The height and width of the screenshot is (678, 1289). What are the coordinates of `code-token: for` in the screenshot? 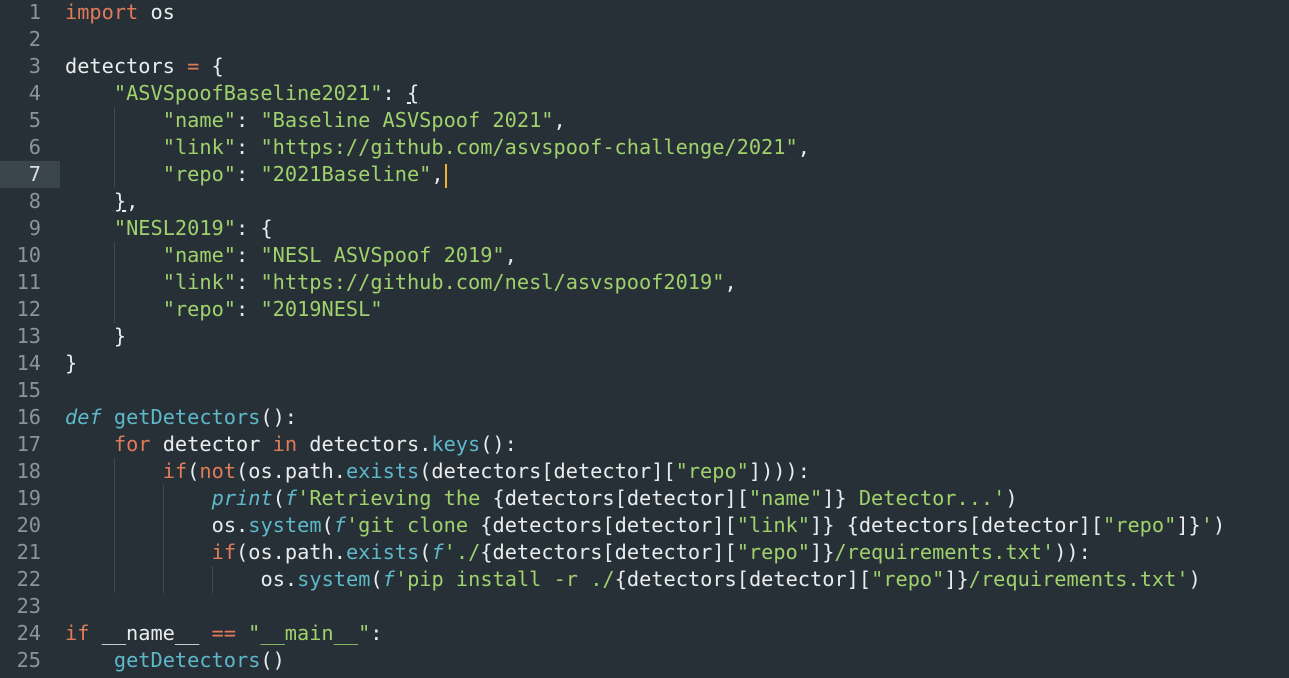 It's located at (132, 444).